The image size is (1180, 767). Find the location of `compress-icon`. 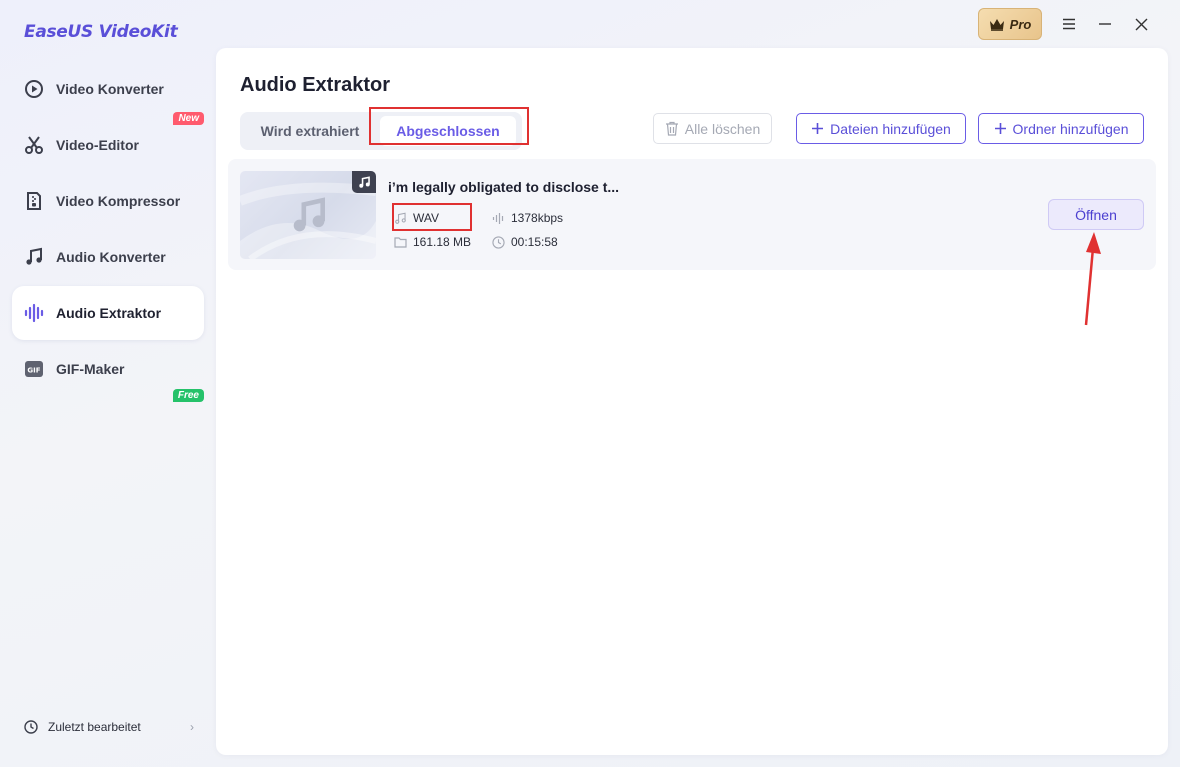

compress-icon is located at coordinates (34, 201).